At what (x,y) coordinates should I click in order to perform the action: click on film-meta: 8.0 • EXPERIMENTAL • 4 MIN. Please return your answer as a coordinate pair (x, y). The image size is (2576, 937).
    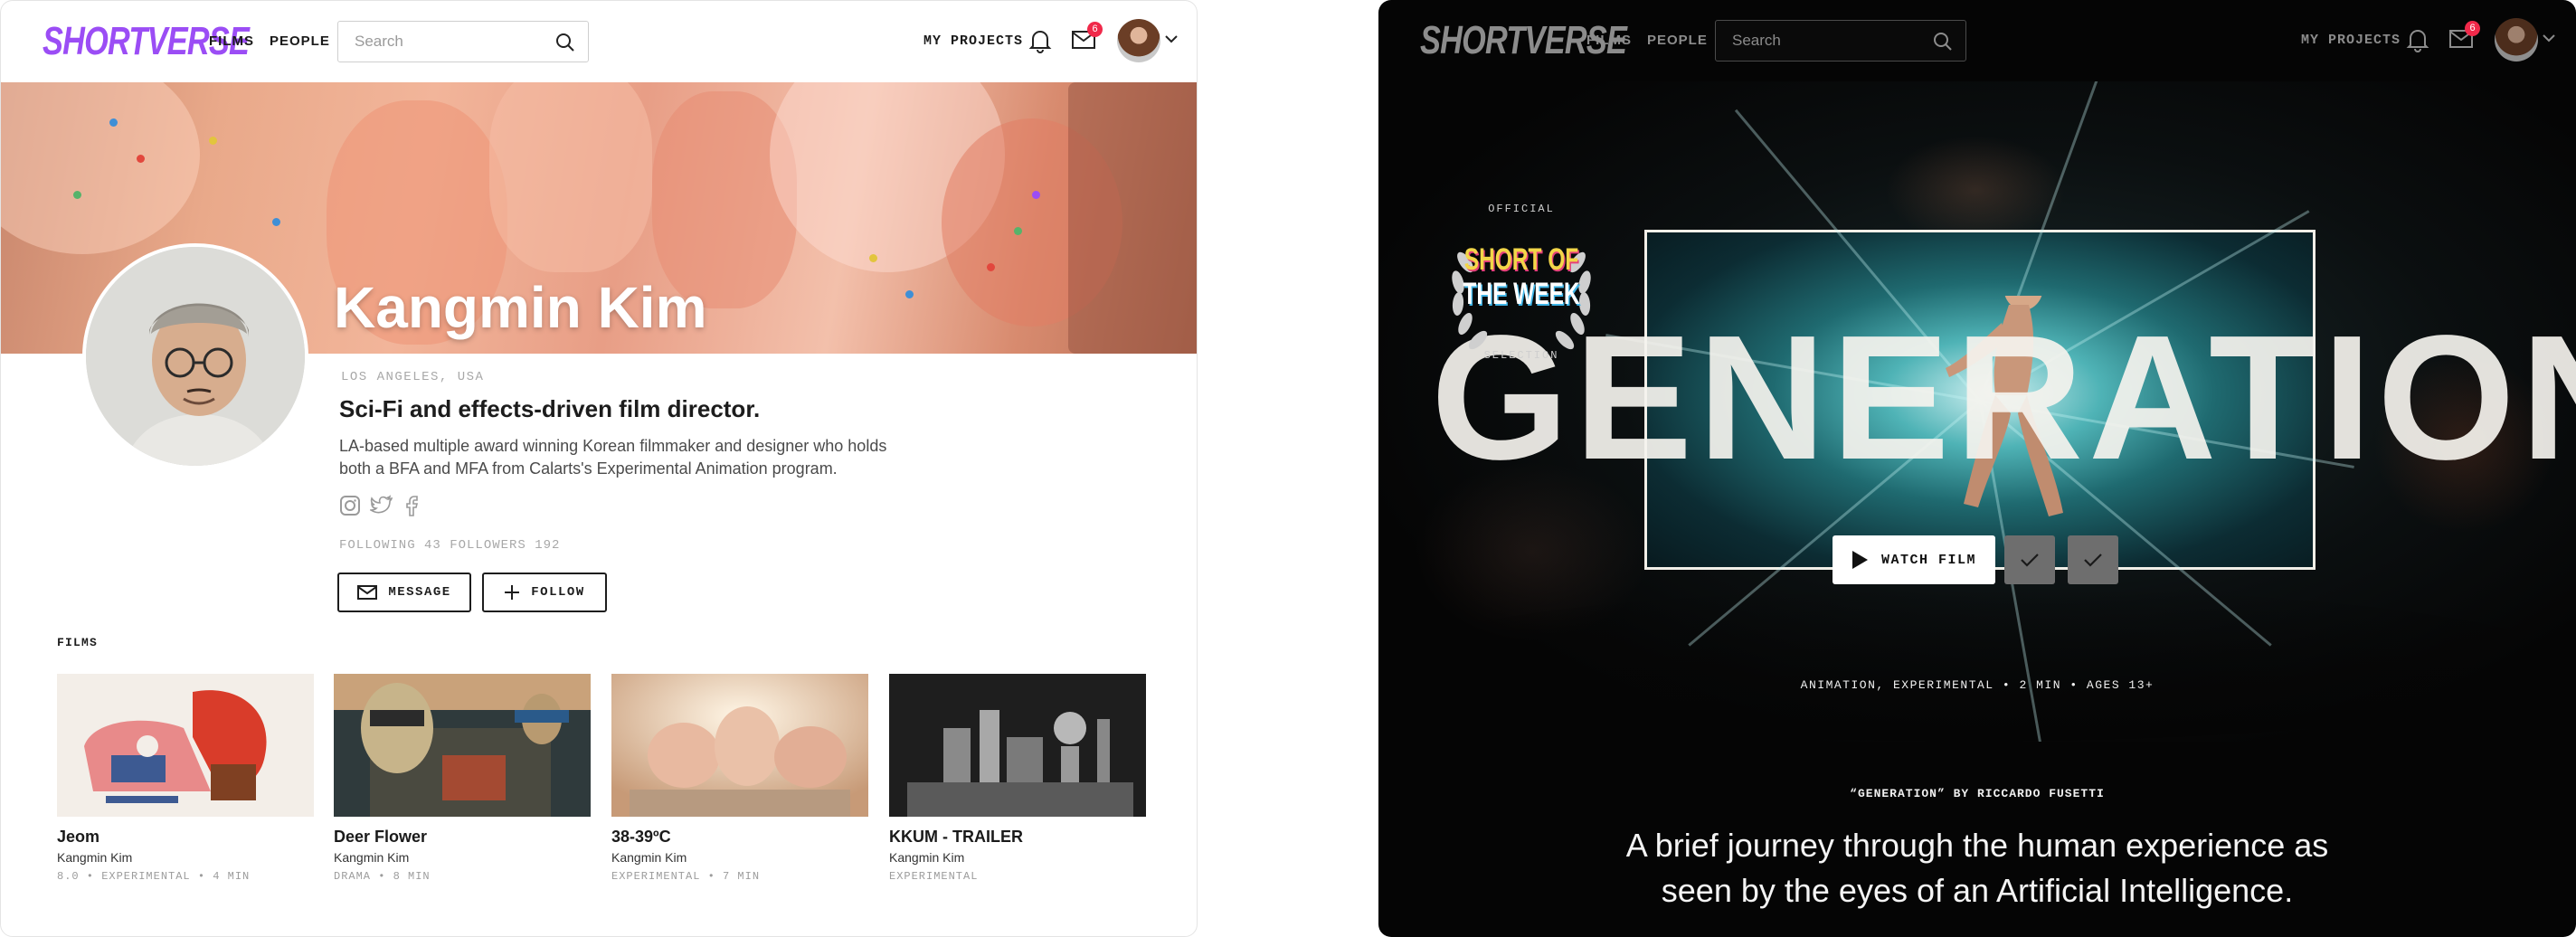
    Looking at the image, I should click on (154, 877).